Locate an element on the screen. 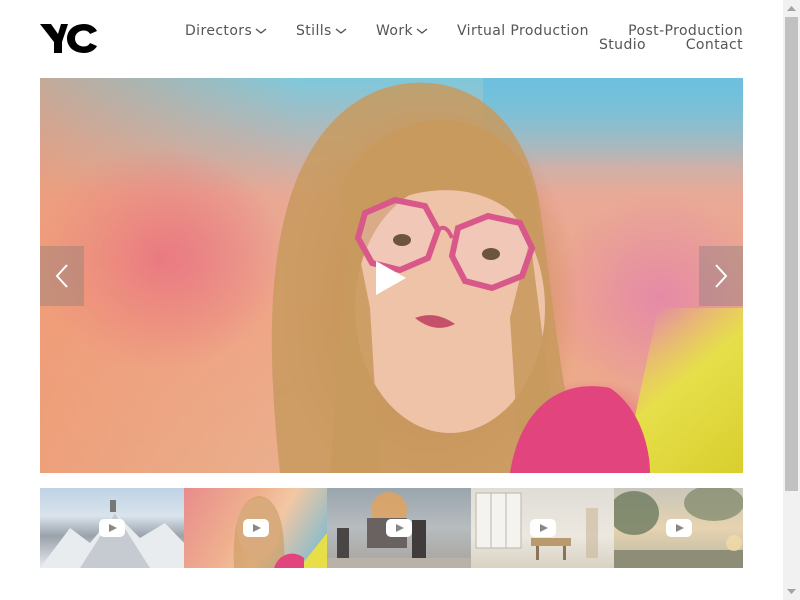 The height and width of the screenshot is (600, 800). nav-work-label: Work is located at coordinates (395, 31).